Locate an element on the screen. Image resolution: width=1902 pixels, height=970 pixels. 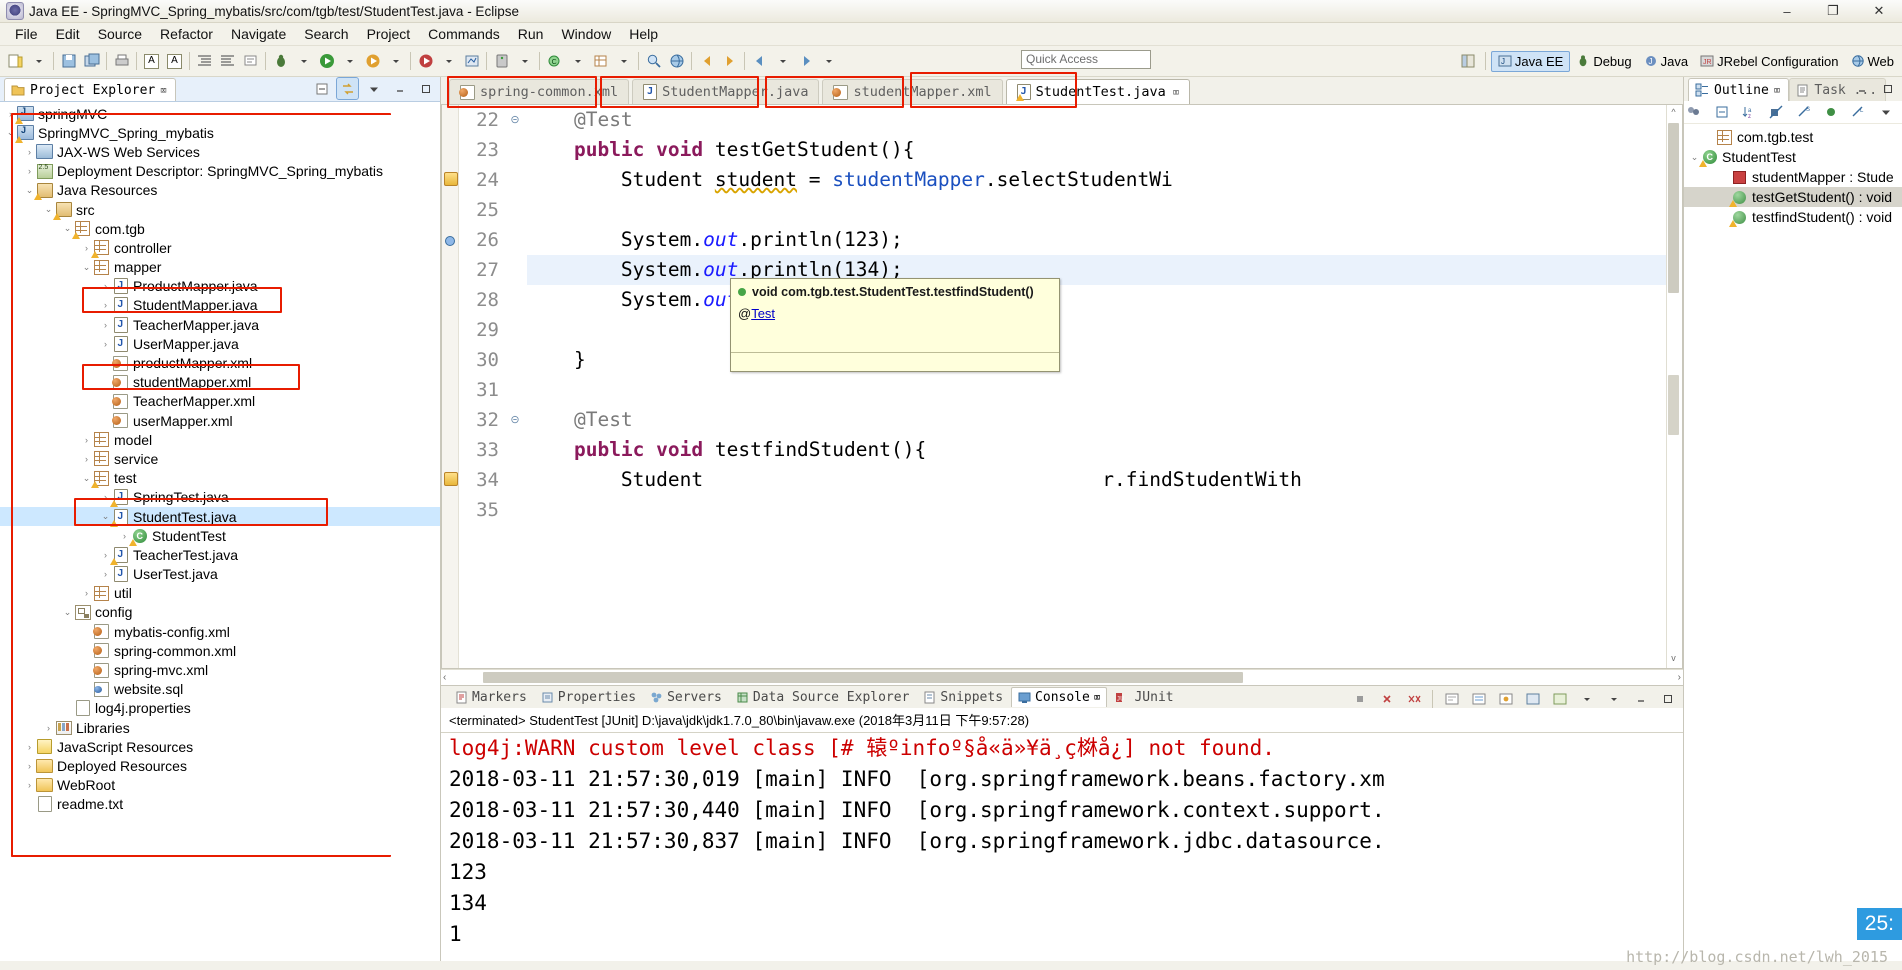
outline-item: ›testGetStudent() : void is located at coordinates (1793, 197).